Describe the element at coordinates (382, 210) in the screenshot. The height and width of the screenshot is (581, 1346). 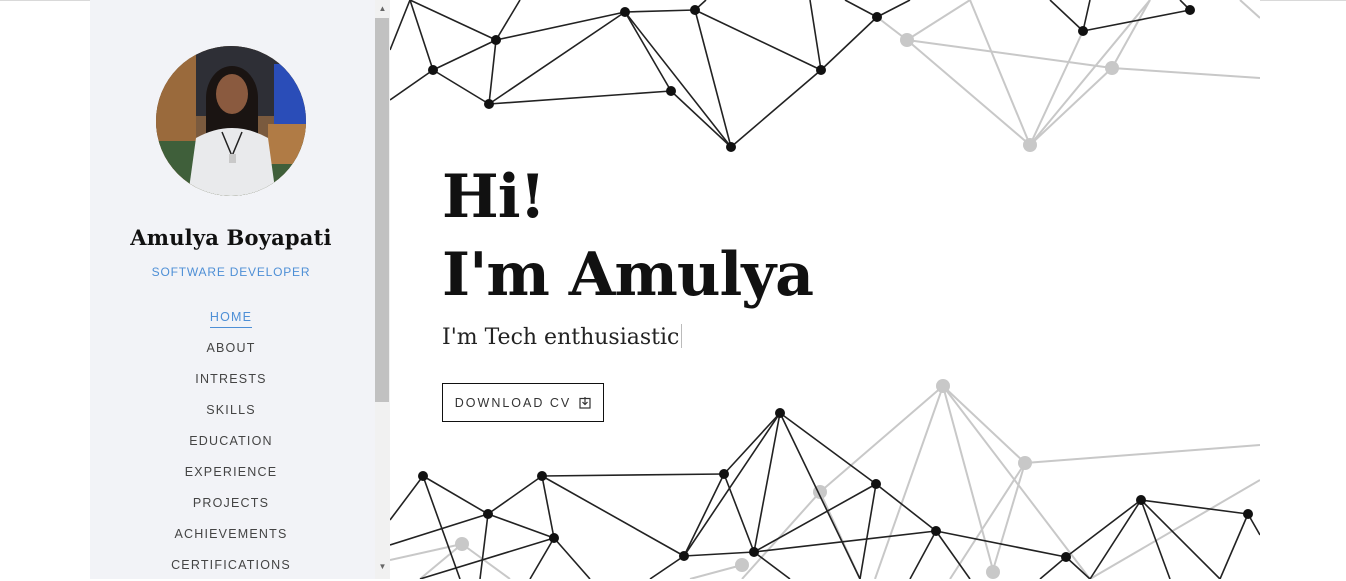
I see `scroll-thumb` at that location.